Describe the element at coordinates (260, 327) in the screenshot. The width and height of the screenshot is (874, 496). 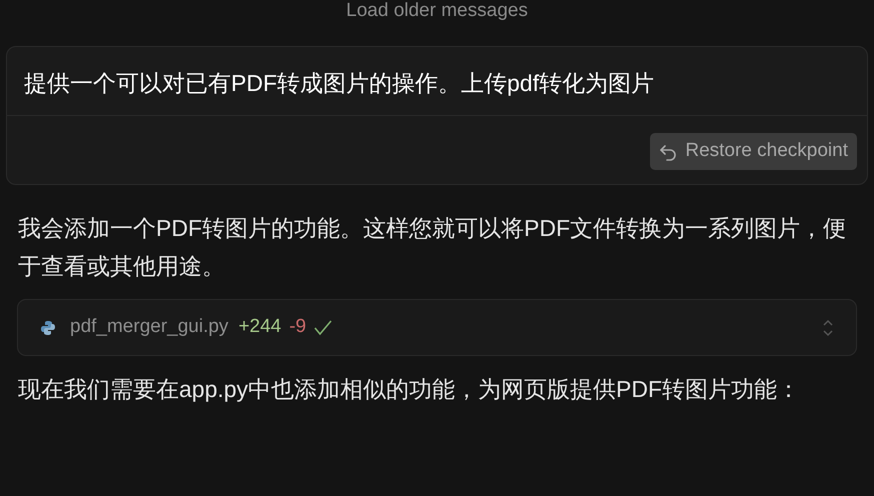
I see `added-lines-count: +244` at that location.